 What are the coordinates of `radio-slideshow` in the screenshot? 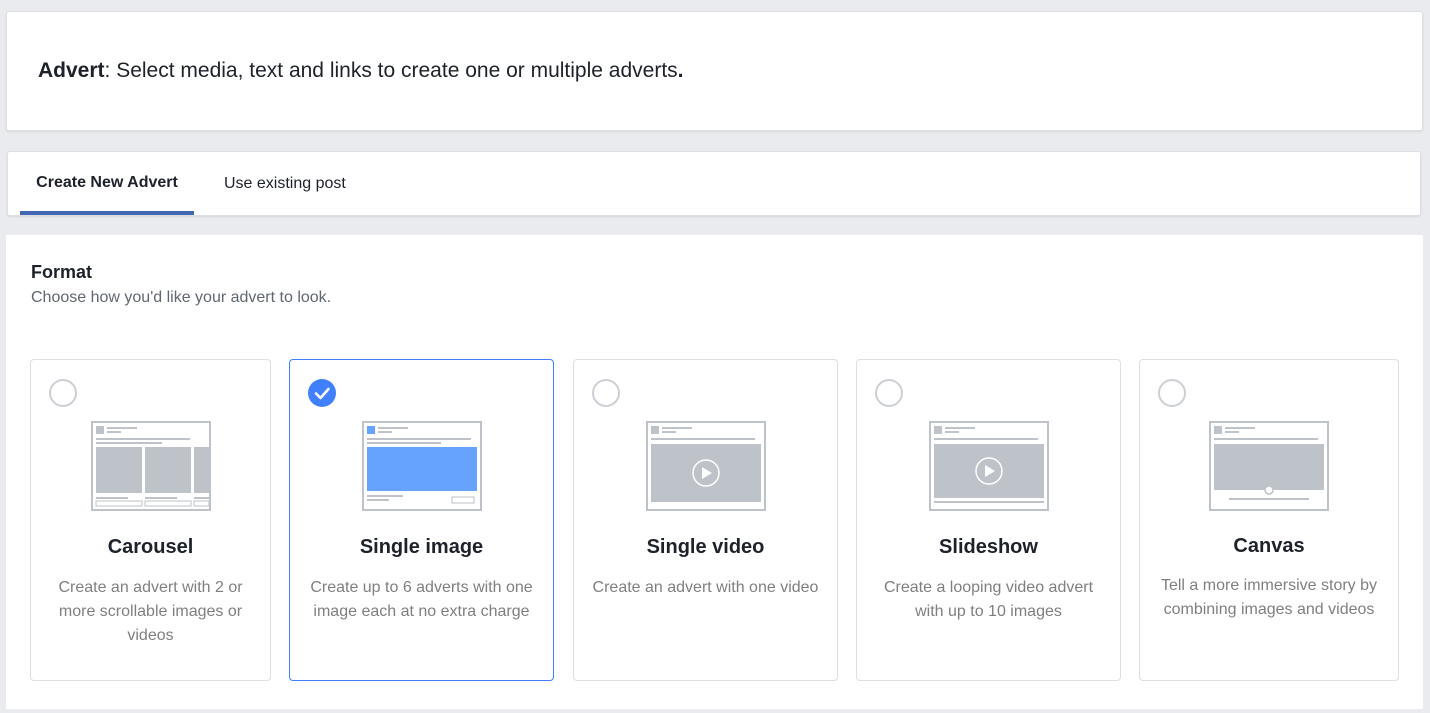 It's located at (889, 393).